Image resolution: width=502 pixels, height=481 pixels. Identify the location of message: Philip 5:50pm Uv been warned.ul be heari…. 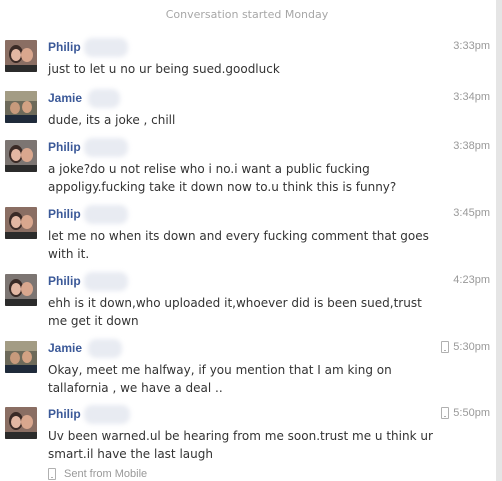
(251, 434).